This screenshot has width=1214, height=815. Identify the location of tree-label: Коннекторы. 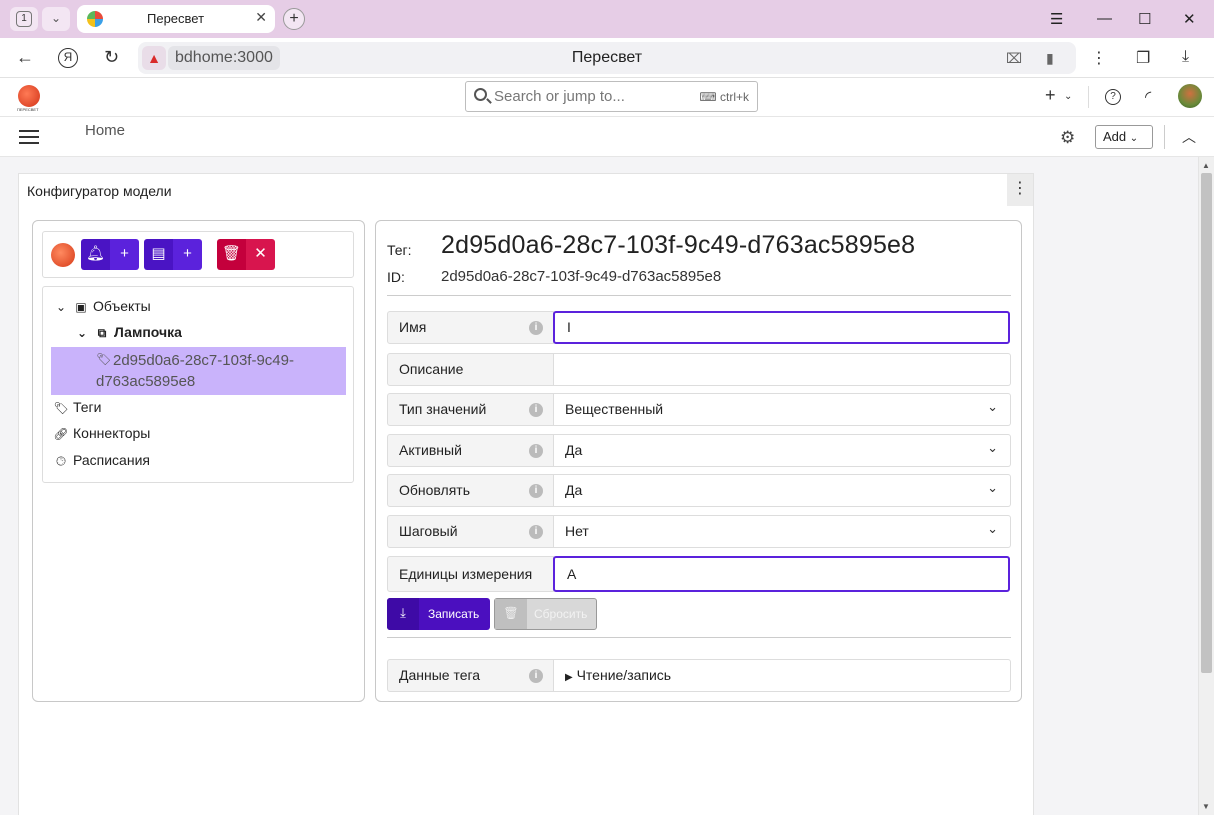
(112, 433).